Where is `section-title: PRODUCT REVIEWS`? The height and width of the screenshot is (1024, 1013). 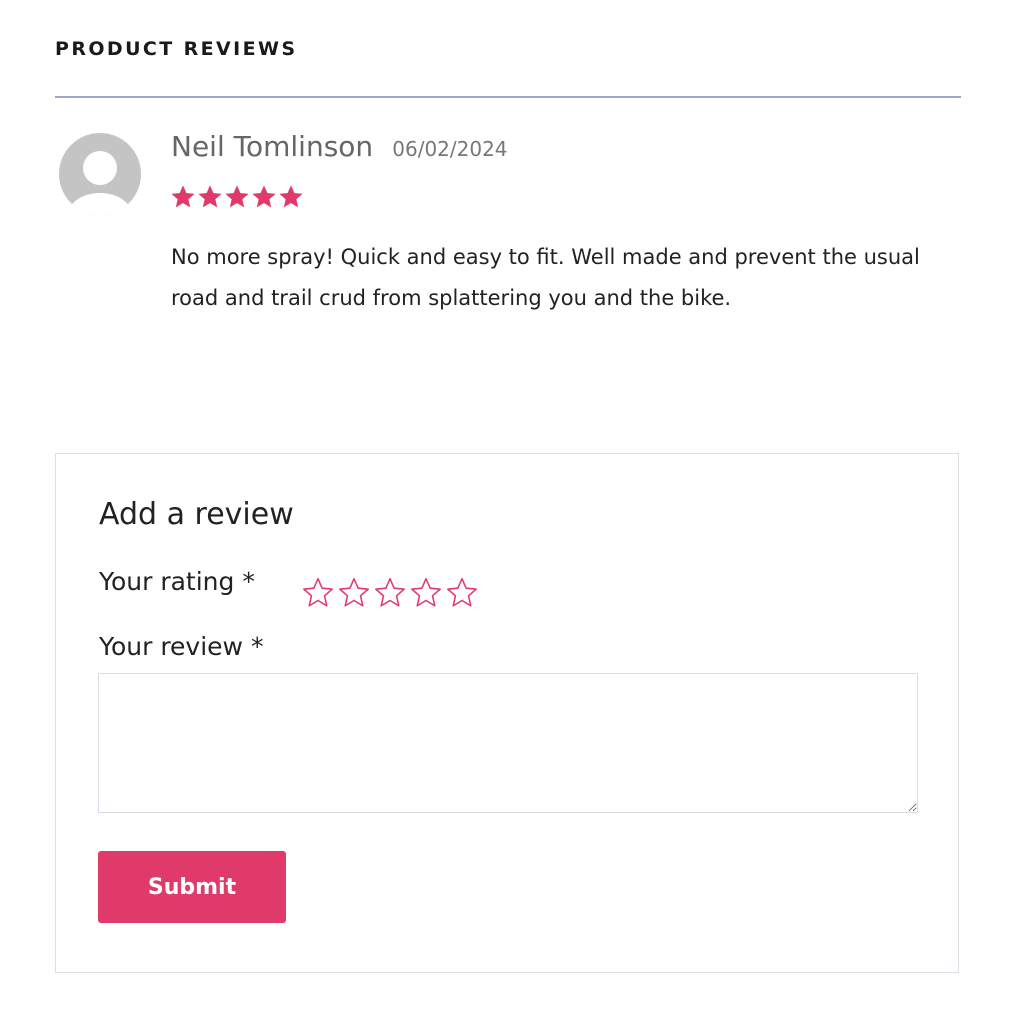 section-title: PRODUCT REVIEWS is located at coordinates (176, 49).